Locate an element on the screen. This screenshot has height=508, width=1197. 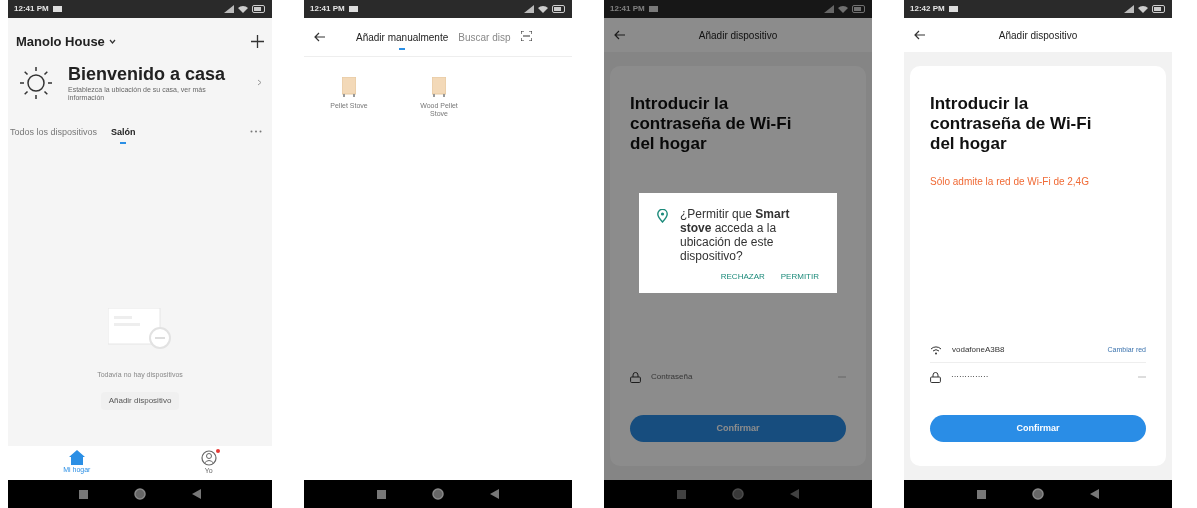
chevron-right-icon is located at coordinates (259, 82).